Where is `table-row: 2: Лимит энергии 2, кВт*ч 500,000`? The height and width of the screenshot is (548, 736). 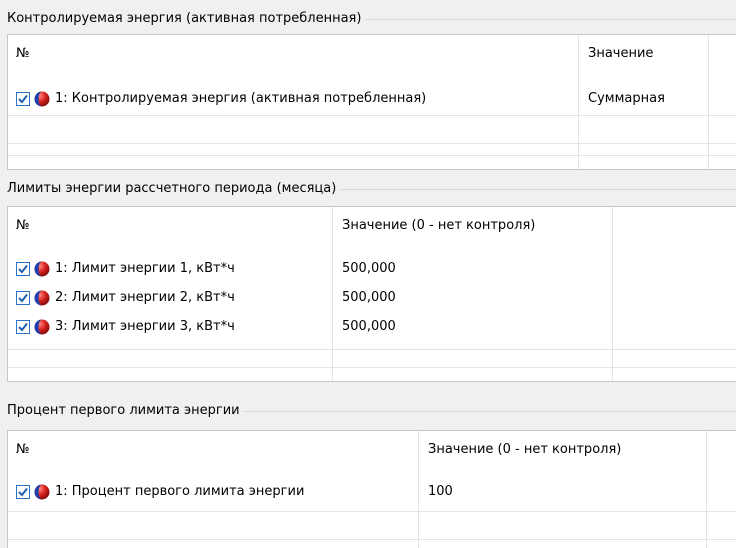
table-row: 2: Лимит энергии 2, кВт*ч 500,000 is located at coordinates (372, 298).